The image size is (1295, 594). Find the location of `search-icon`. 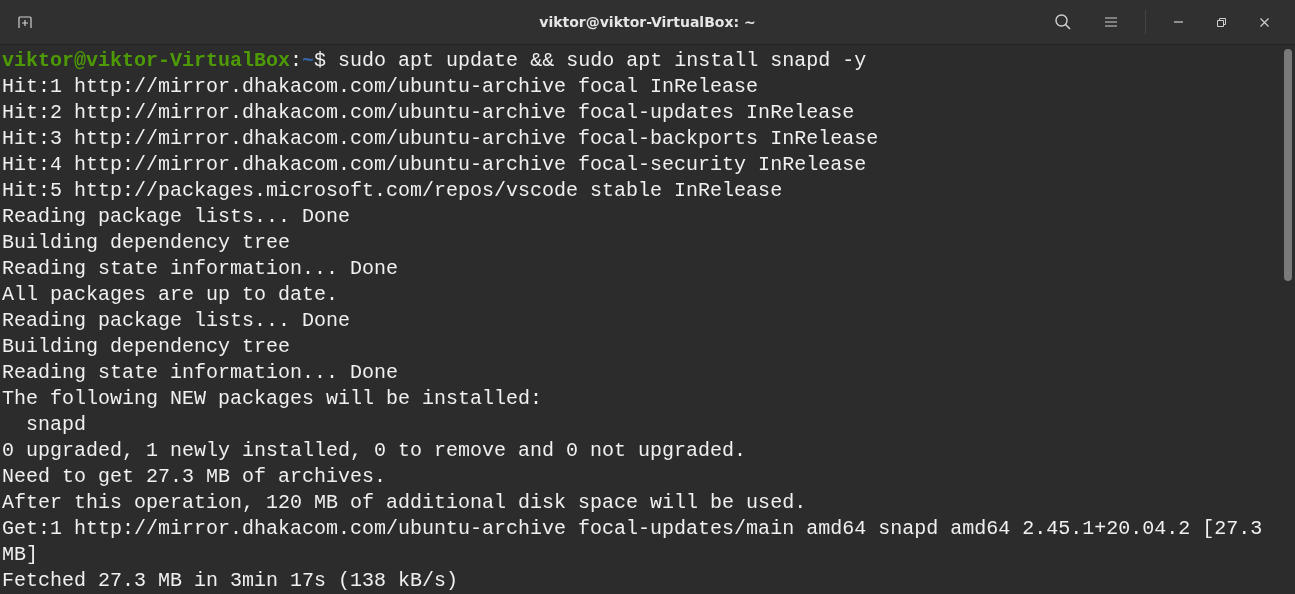

search-icon is located at coordinates (1063, 22).